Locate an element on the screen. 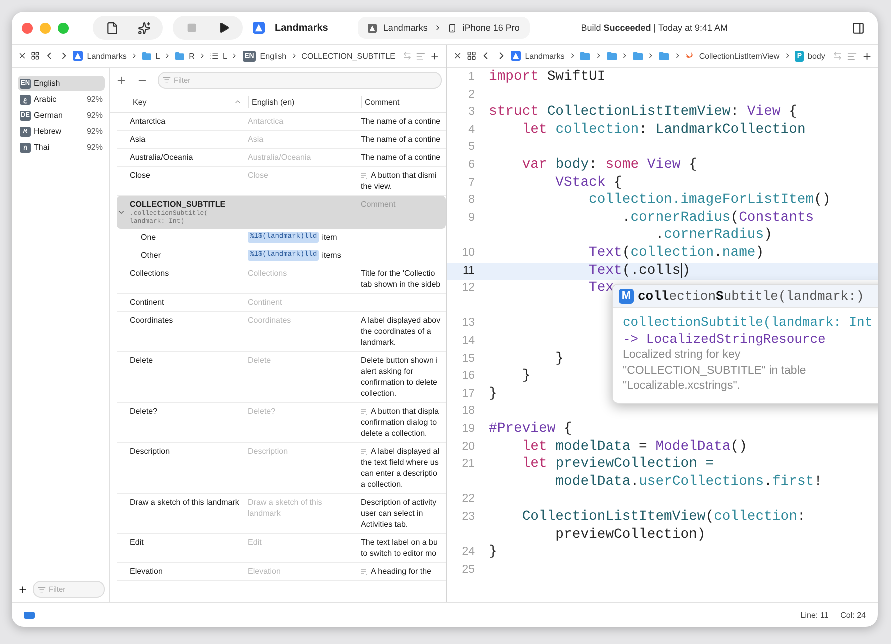 This screenshot has width=891, height=644. key-cell-text: Coordinates is located at coordinates (152, 321).